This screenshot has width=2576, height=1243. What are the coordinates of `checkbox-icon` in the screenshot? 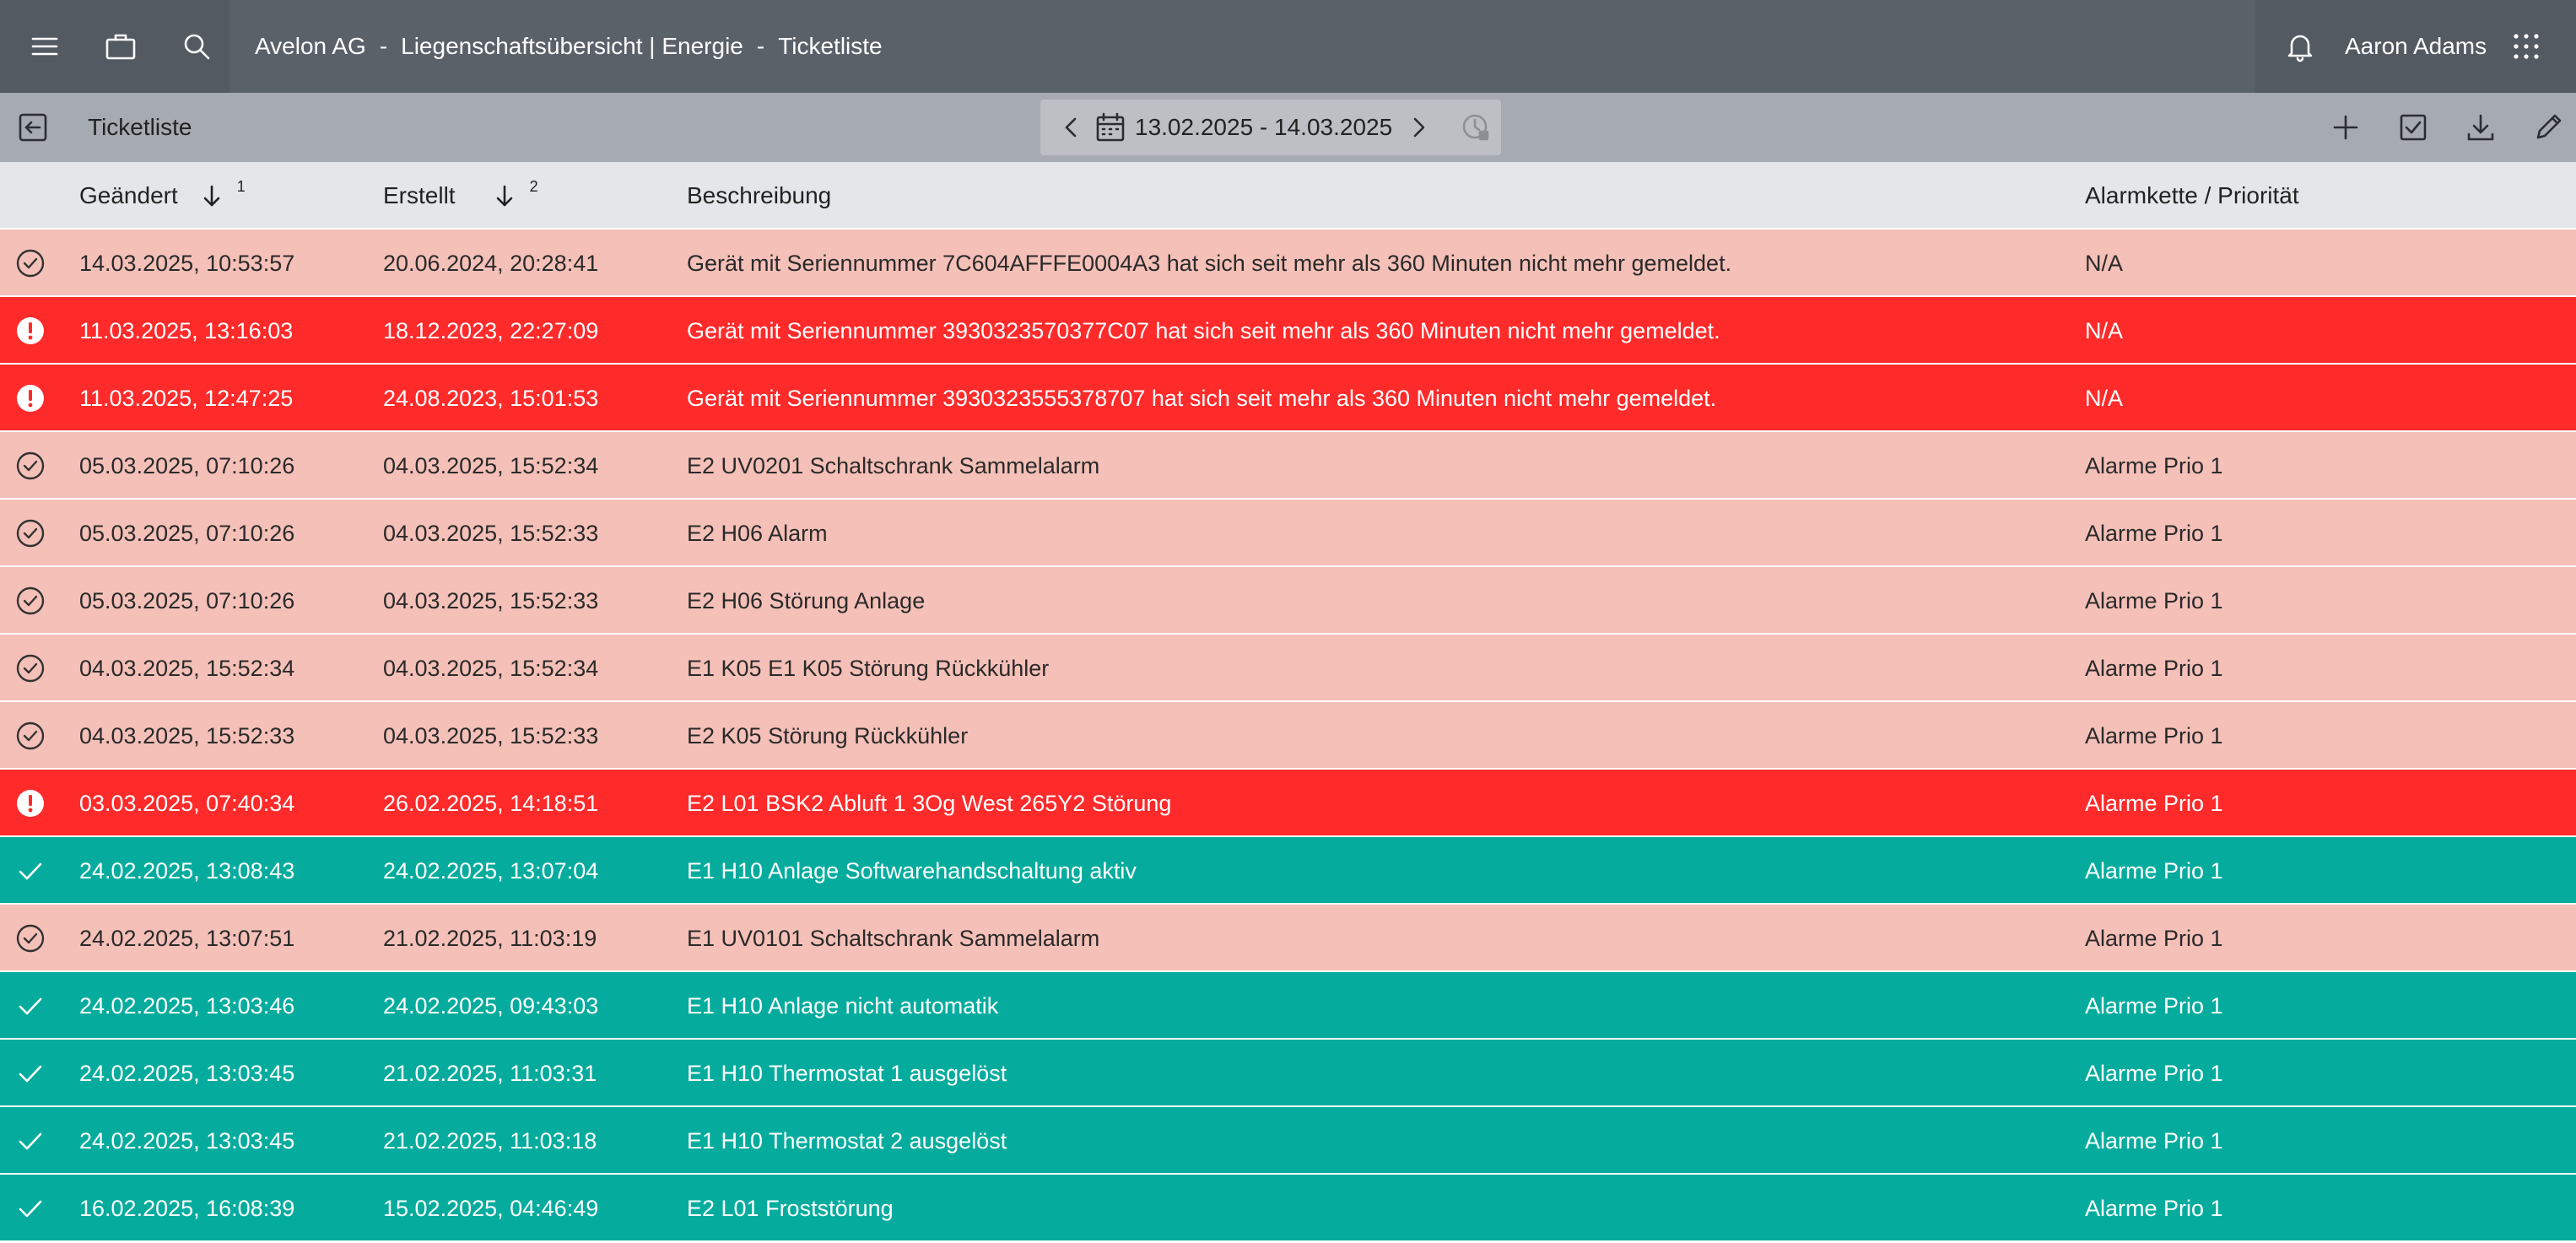 It's located at (2413, 127).